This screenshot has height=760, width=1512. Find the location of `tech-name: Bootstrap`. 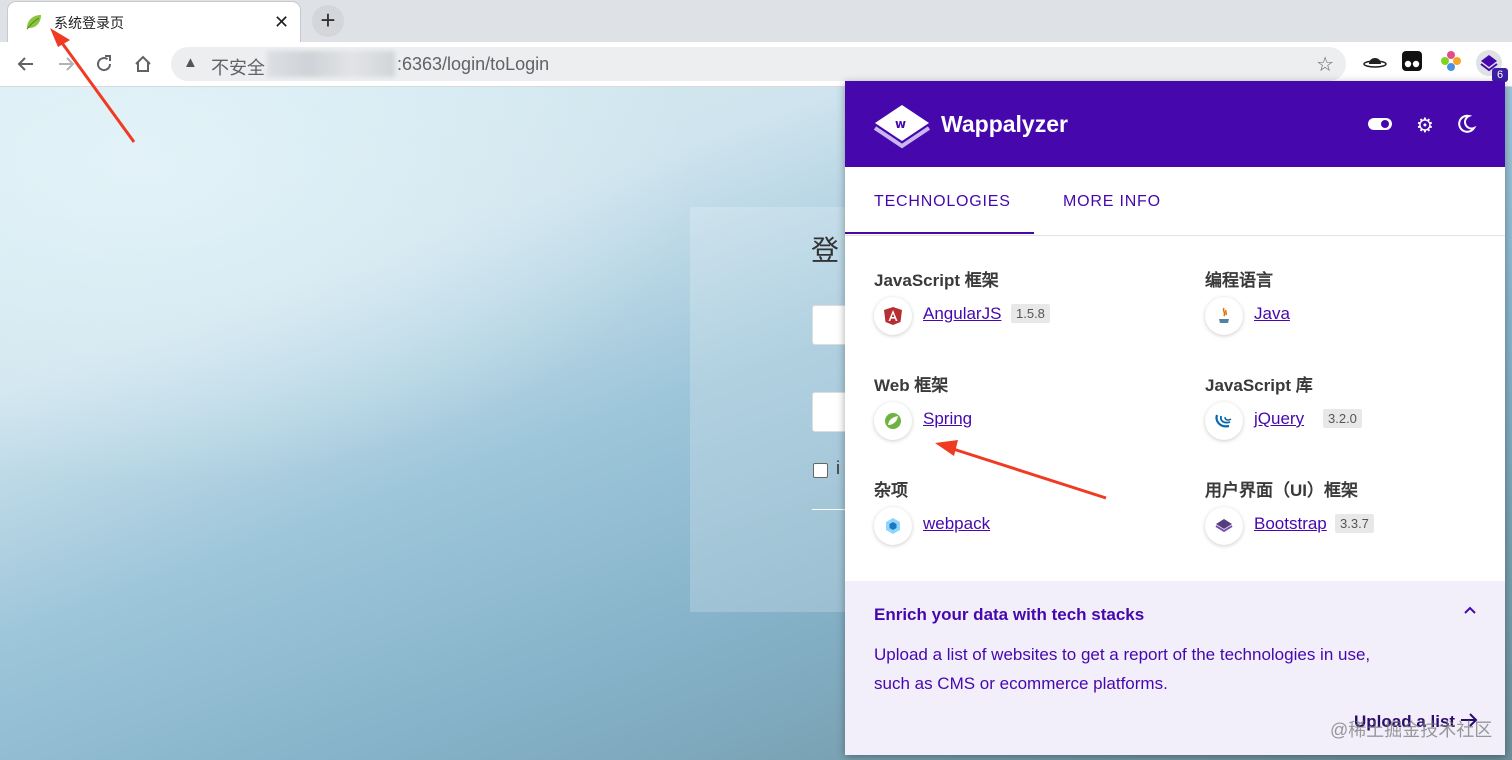

tech-name: Bootstrap is located at coordinates (1290, 524).